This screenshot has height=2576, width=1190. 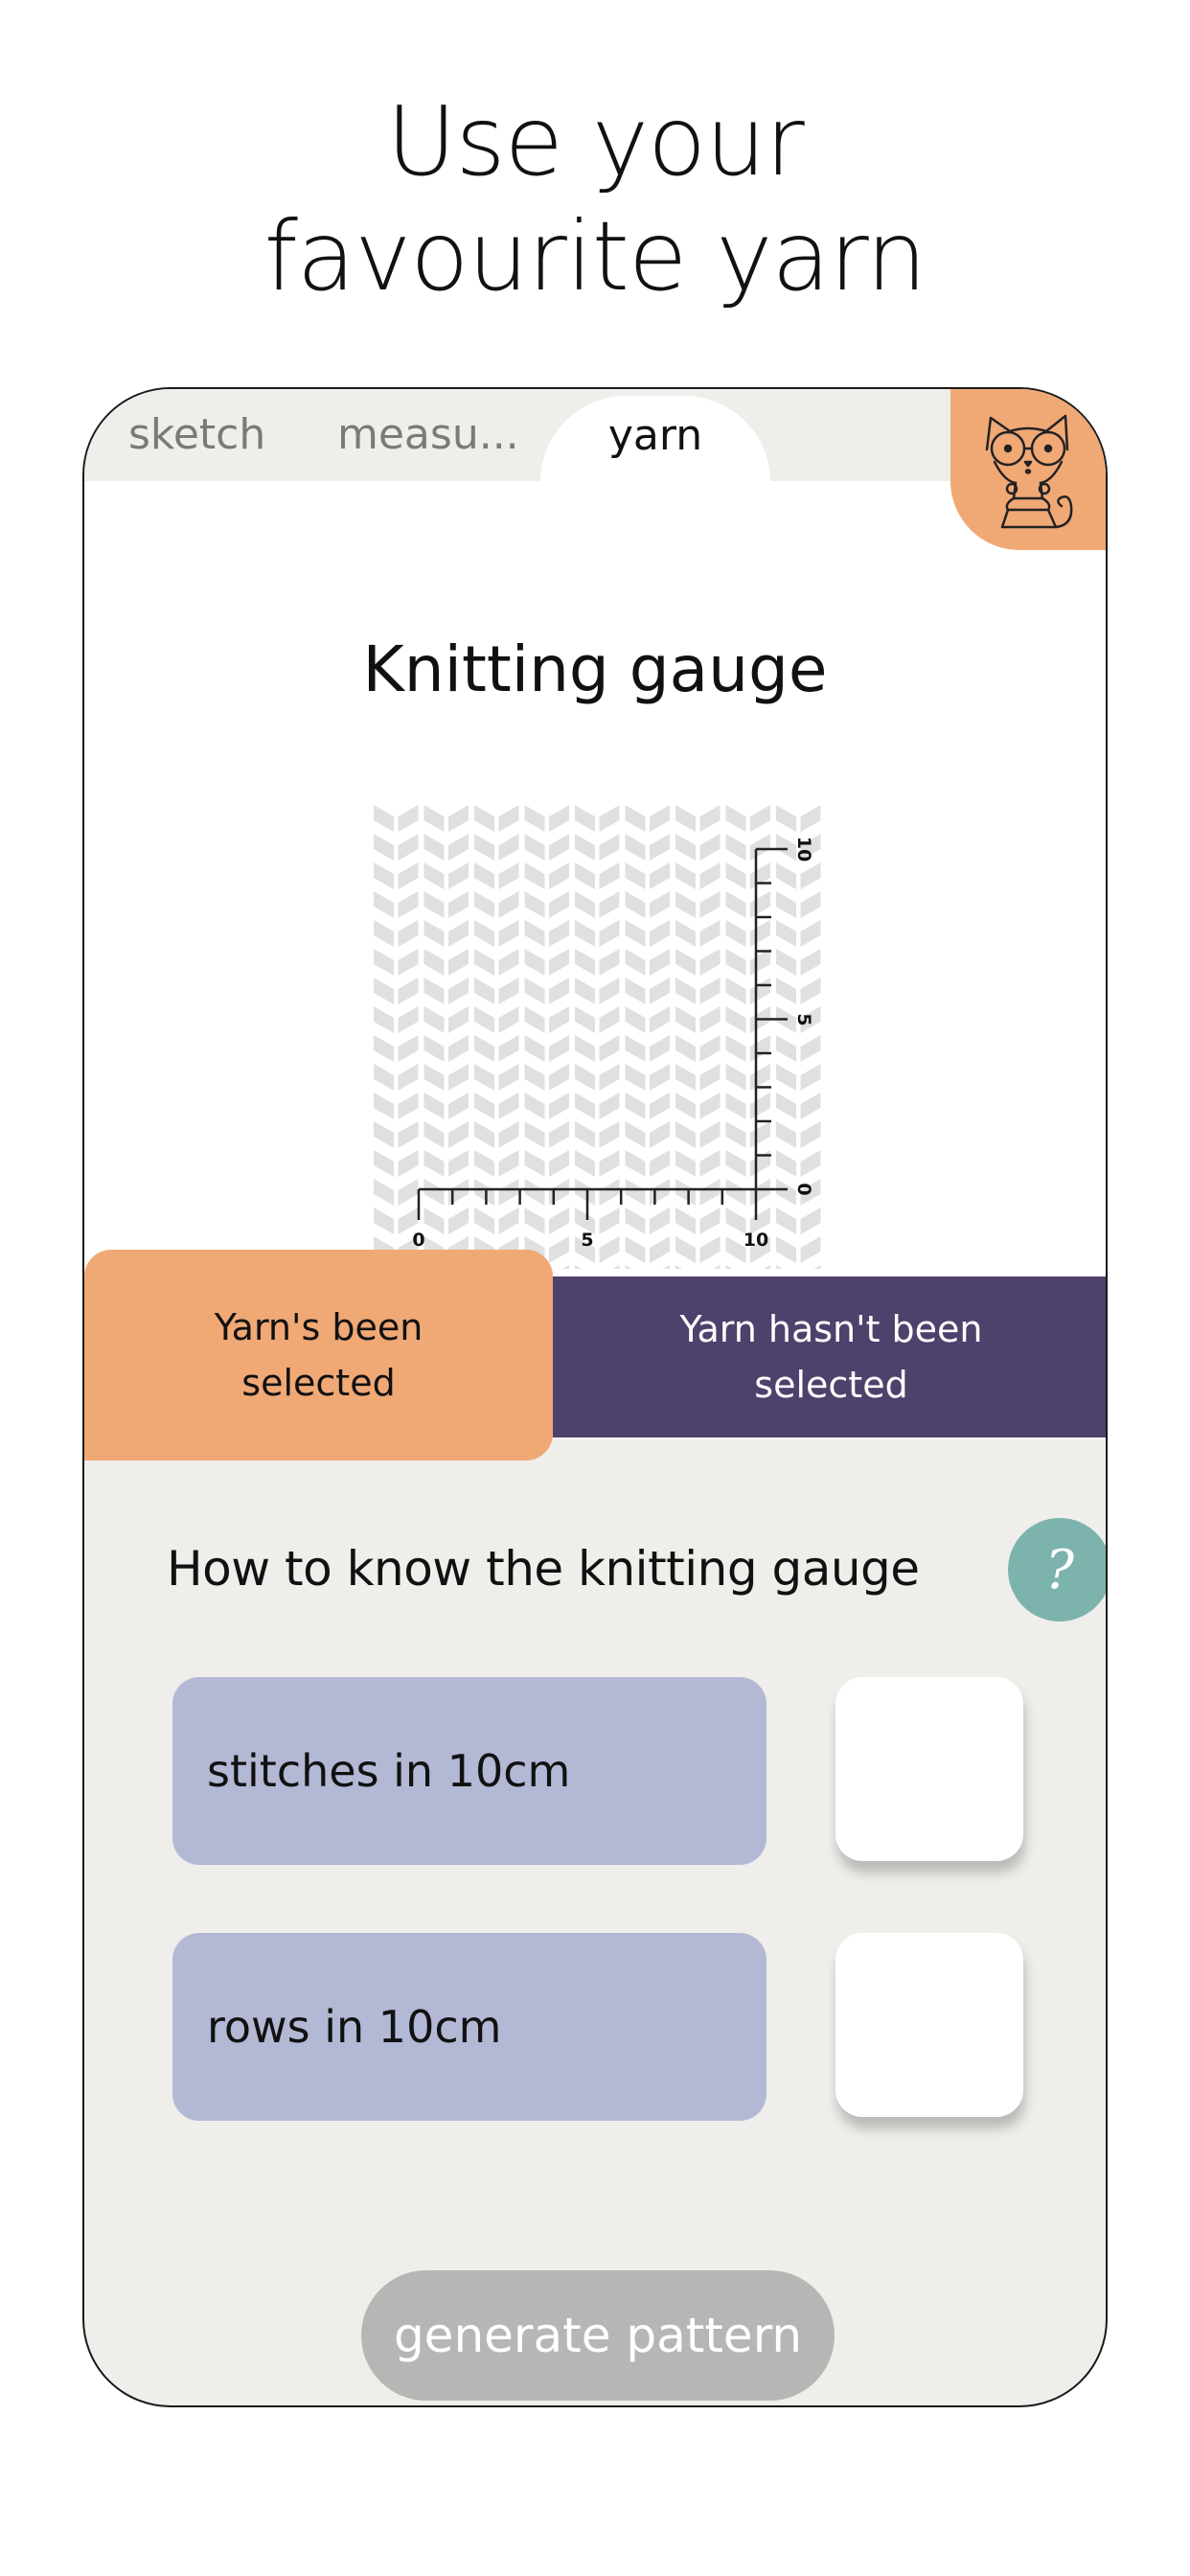 What do you see at coordinates (389, 1771) in the screenshot?
I see `stitches-label-text: stitches in 10cm` at bounding box center [389, 1771].